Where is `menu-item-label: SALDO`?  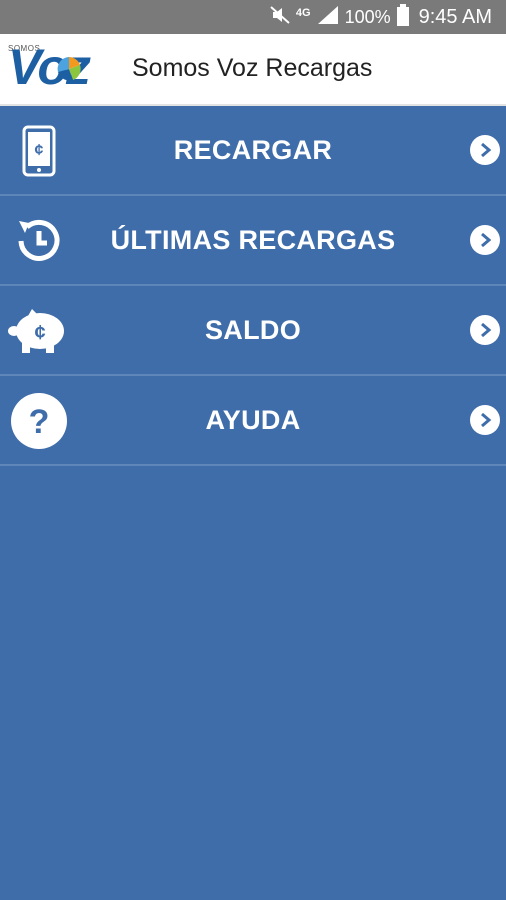 menu-item-label: SALDO is located at coordinates (253, 329).